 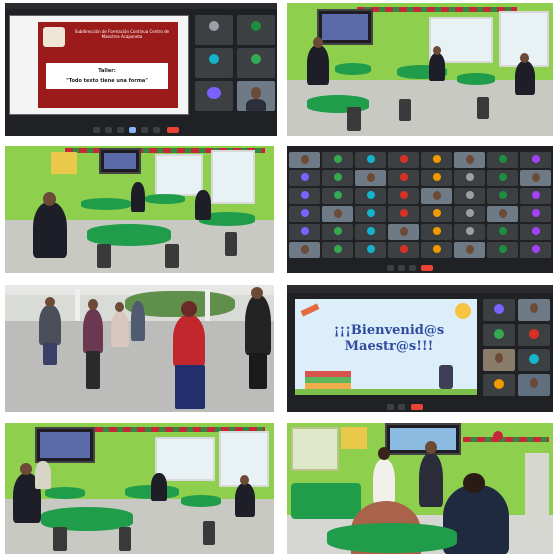 What do you see at coordinates (354, 119) in the screenshot?
I see `chair` at bounding box center [354, 119].